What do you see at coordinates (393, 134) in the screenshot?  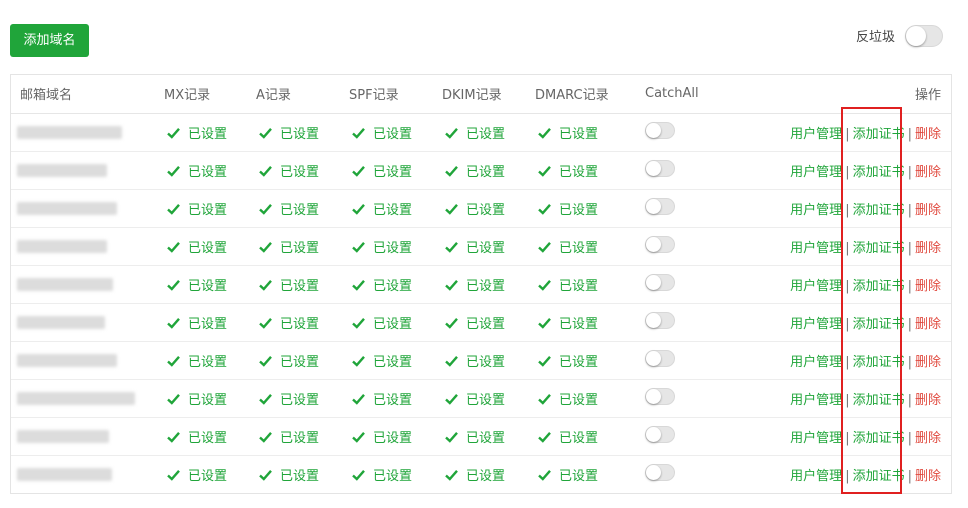 I see `spf-status-text: 已设置` at bounding box center [393, 134].